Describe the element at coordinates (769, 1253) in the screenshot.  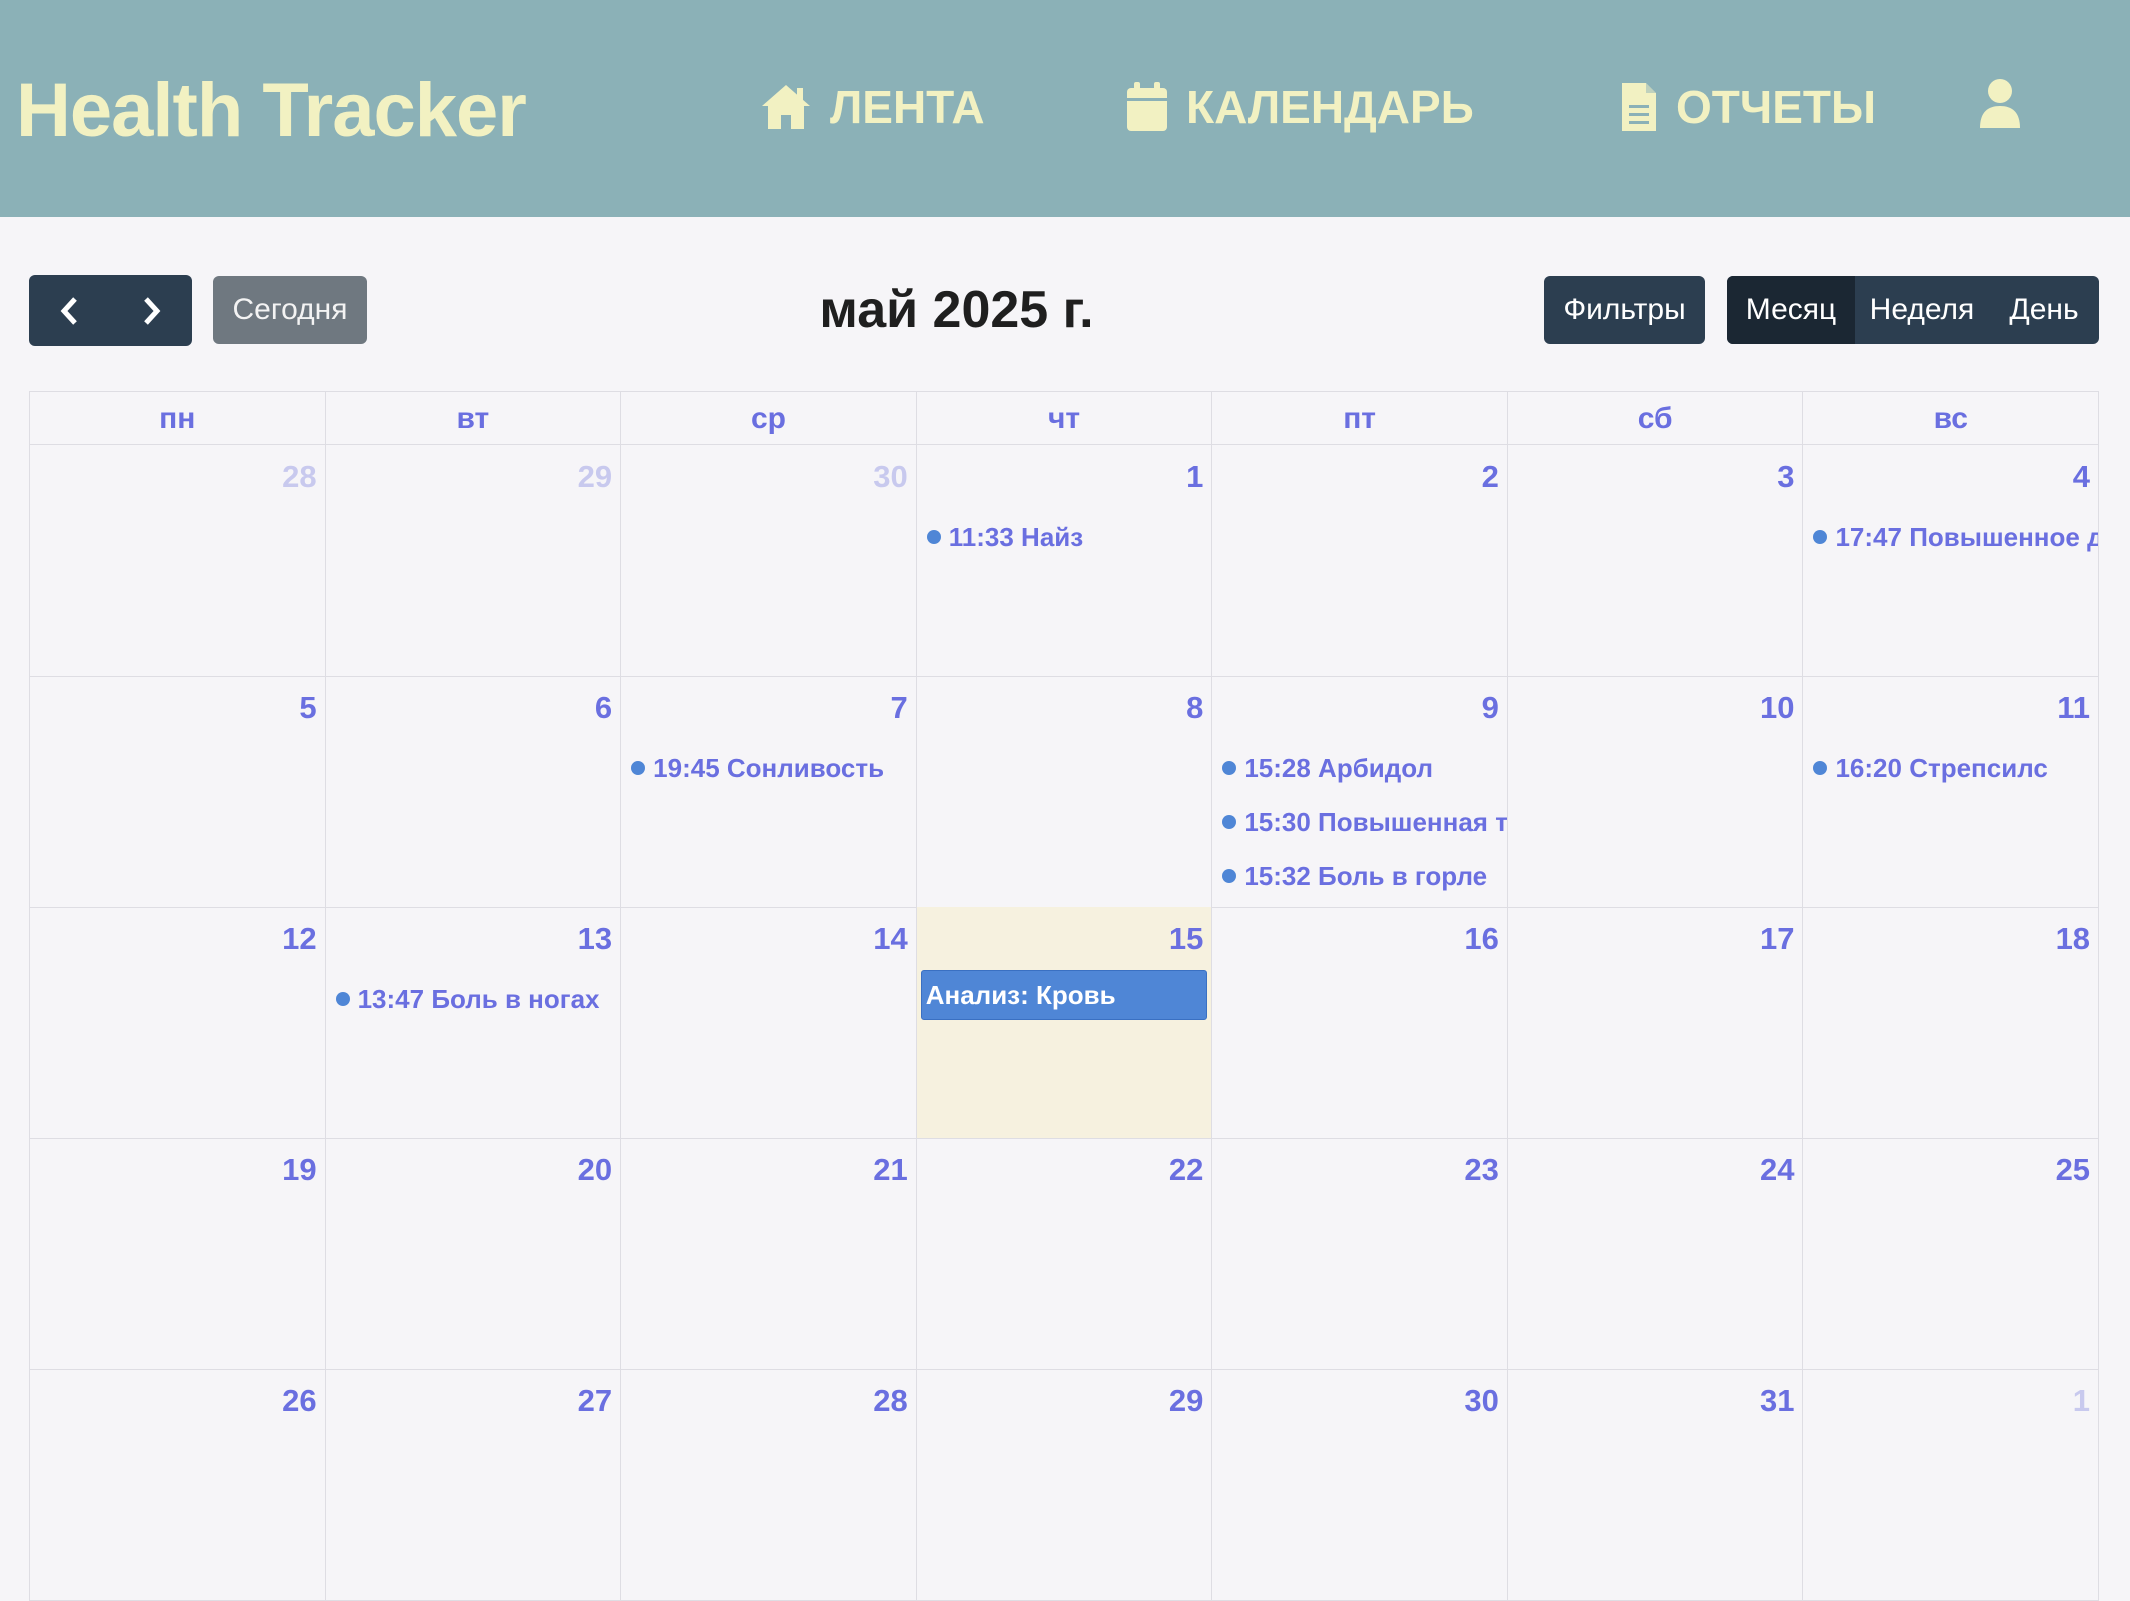
I see `day-cell: 21` at that location.